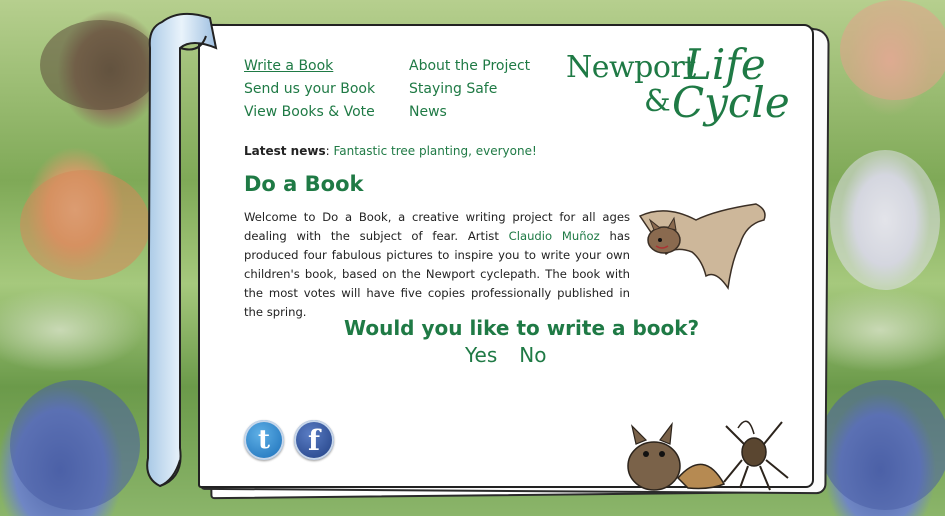  I want to click on facebook-glyph: f, so click(314, 440).